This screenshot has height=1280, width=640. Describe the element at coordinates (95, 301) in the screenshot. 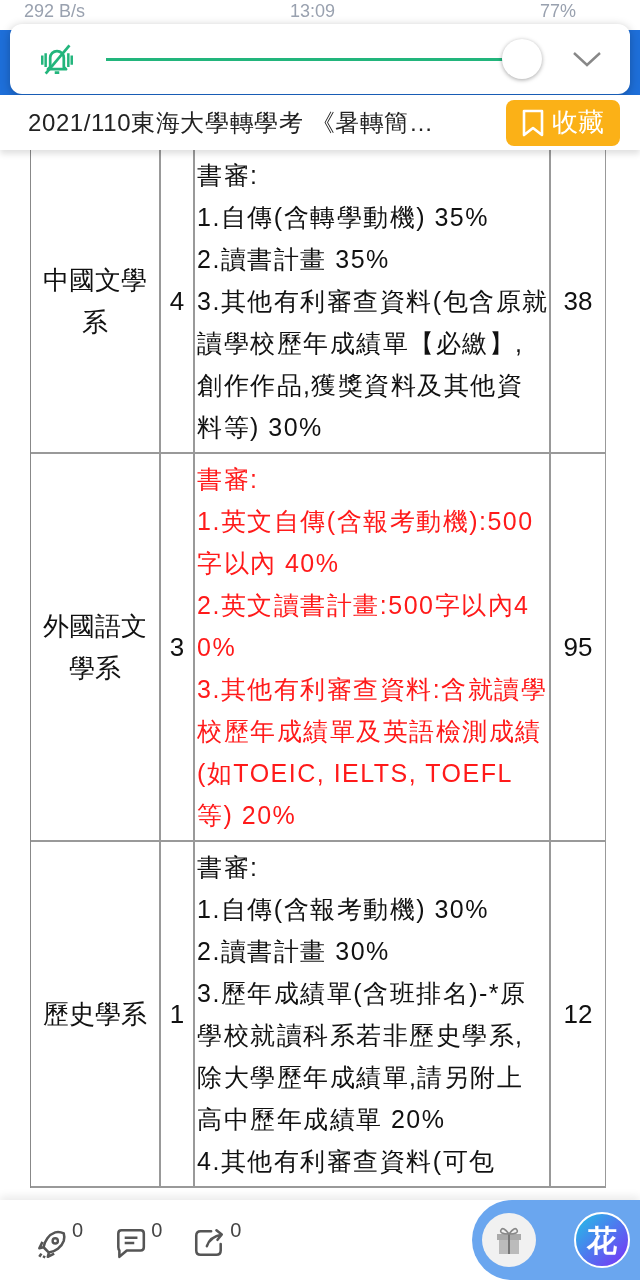

I see `department-cell-text: 中國文學系` at that location.